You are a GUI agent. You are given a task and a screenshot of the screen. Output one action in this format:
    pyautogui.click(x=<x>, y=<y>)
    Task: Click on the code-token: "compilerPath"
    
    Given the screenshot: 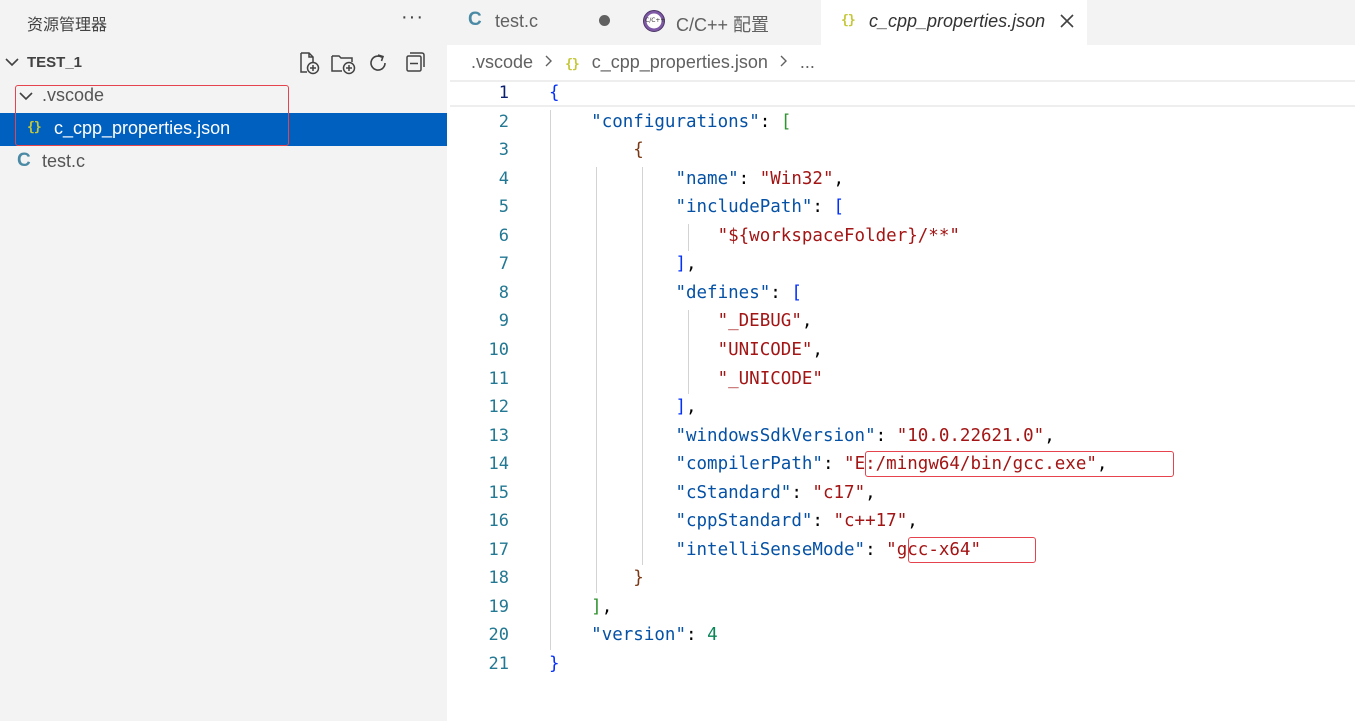 What is the action you would take?
    pyautogui.click(x=749, y=464)
    